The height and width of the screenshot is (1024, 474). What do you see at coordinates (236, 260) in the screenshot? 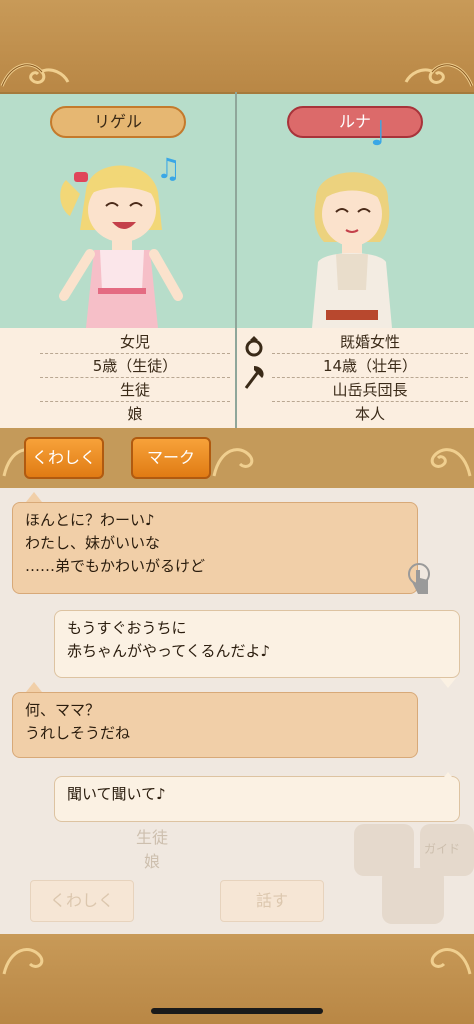
I see `panel-divider` at bounding box center [236, 260].